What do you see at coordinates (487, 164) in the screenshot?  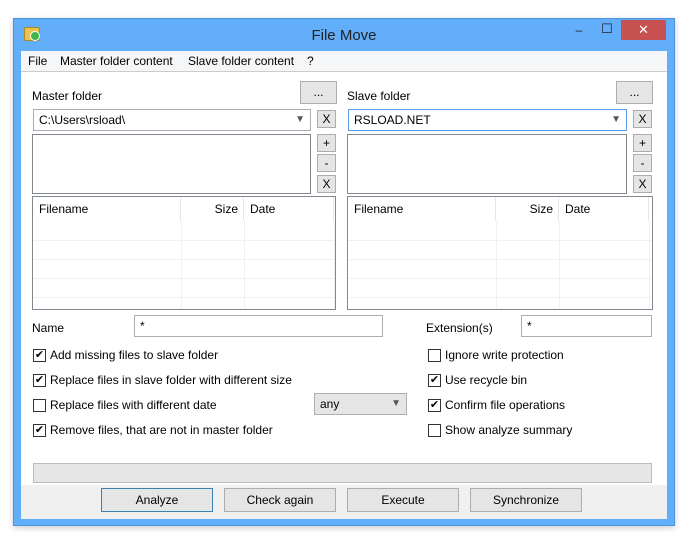 I see `slave-folder-list` at bounding box center [487, 164].